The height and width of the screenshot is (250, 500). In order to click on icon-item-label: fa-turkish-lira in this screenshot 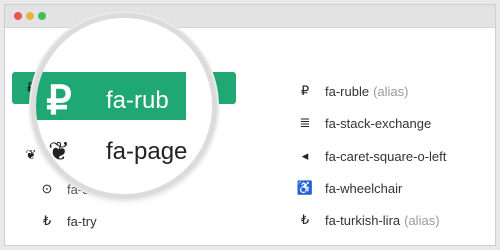, I will do `click(363, 220)`.